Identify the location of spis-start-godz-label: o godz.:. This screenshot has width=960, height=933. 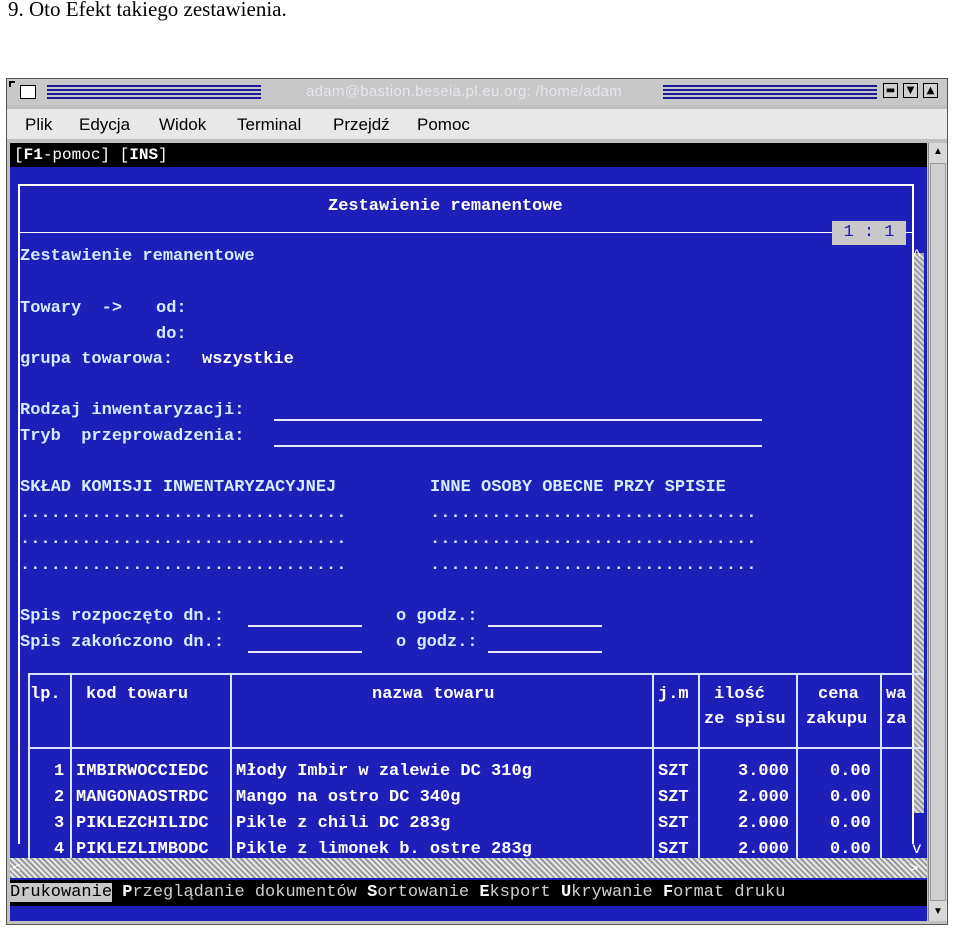
(437, 616).